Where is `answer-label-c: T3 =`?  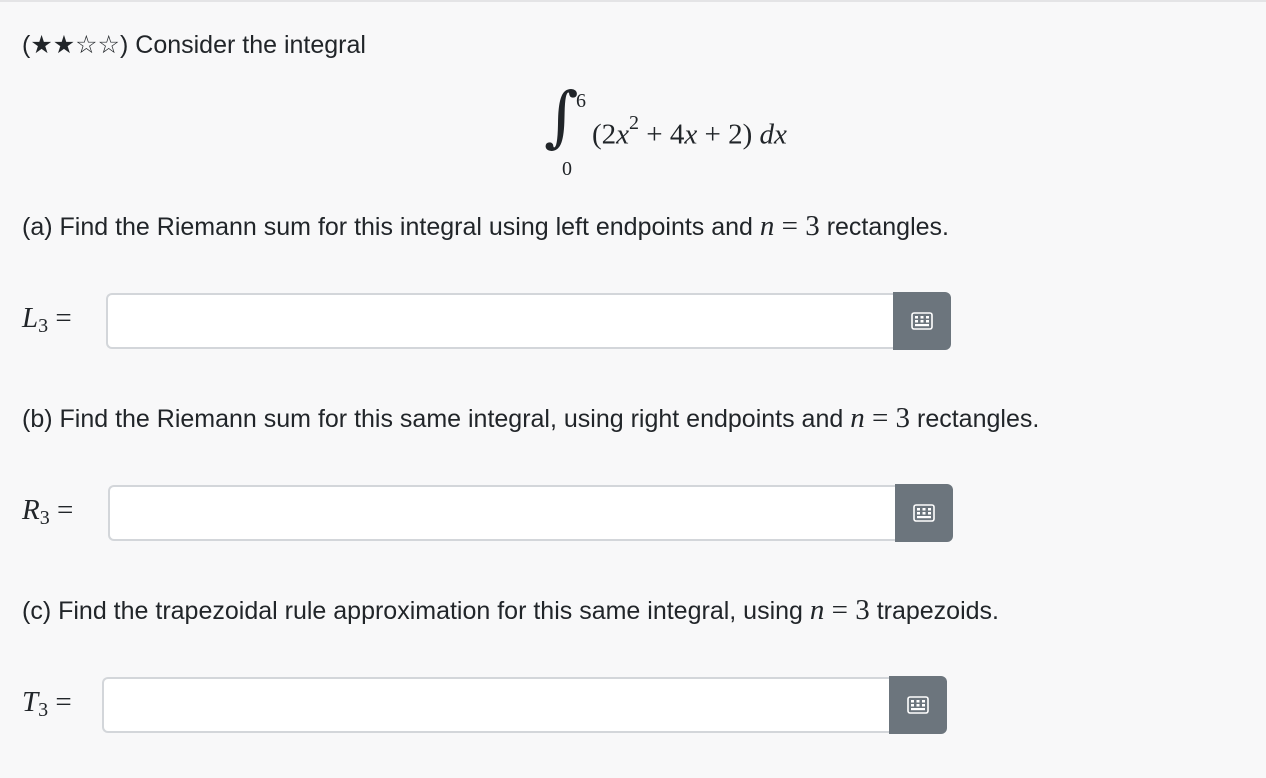 answer-label-c: T3 = is located at coordinates (47, 703).